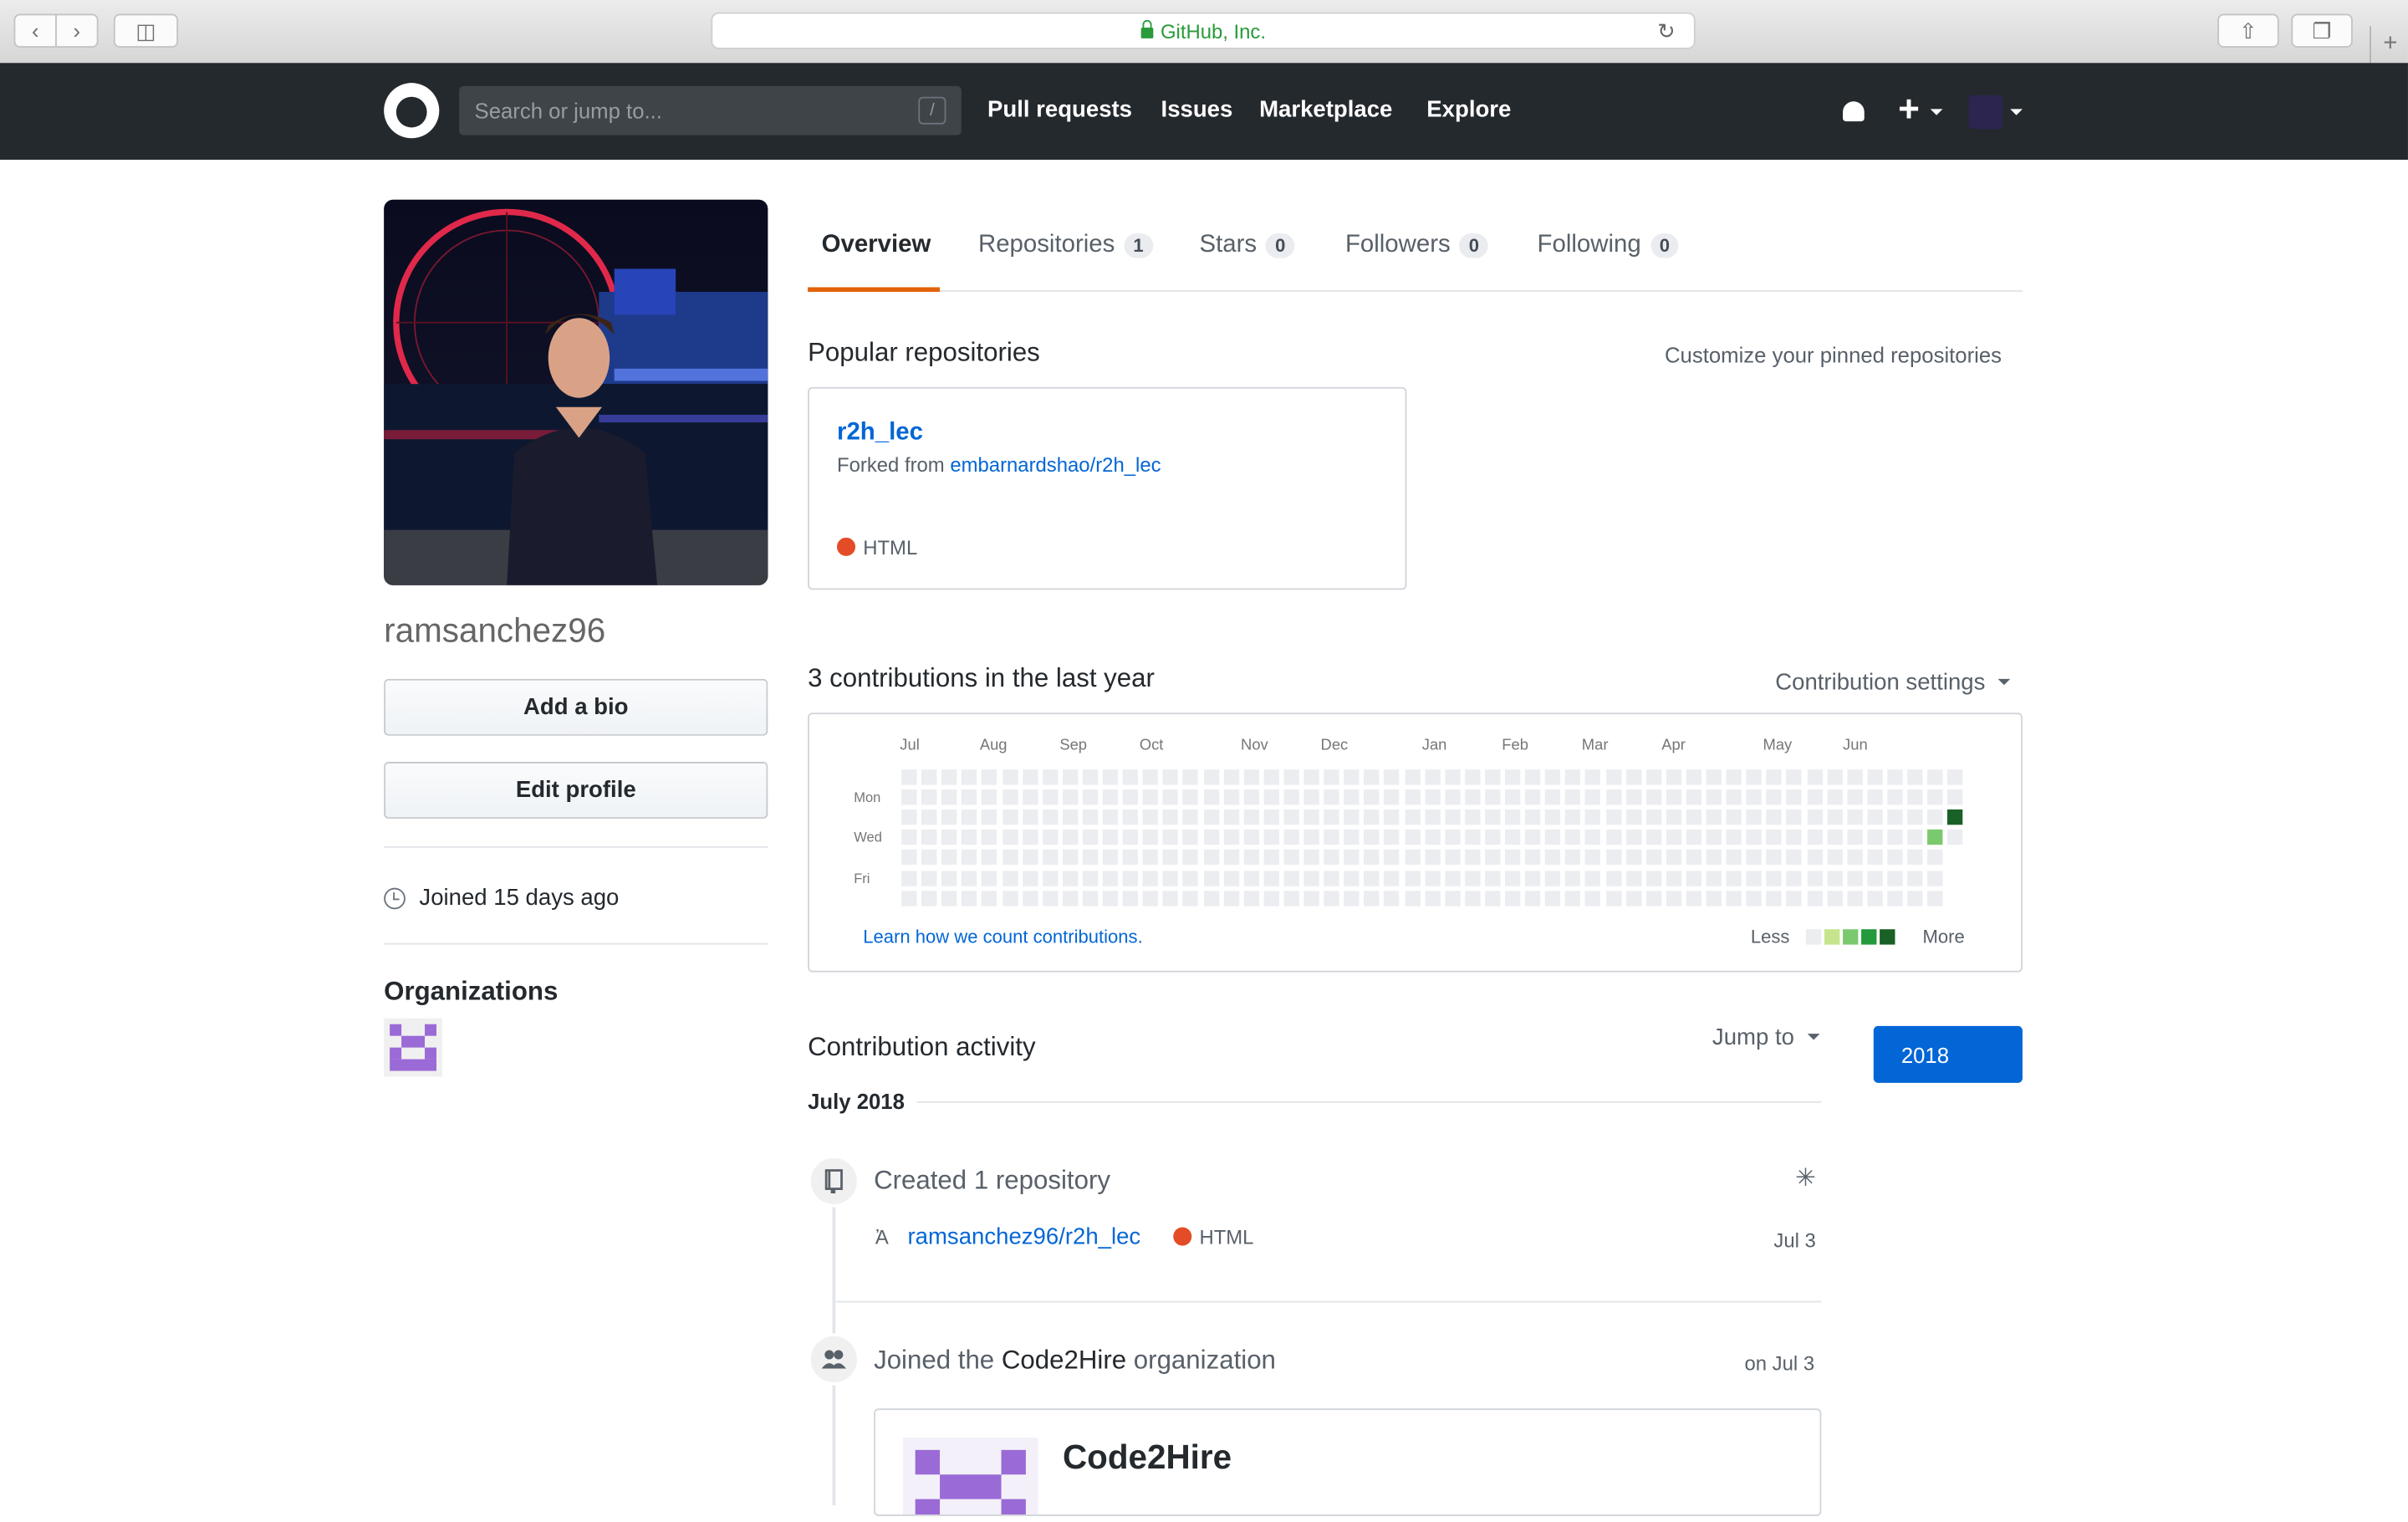 The height and width of the screenshot is (1522, 2408). I want to click on add-bio-button: Add a bio, so click(576, 707).